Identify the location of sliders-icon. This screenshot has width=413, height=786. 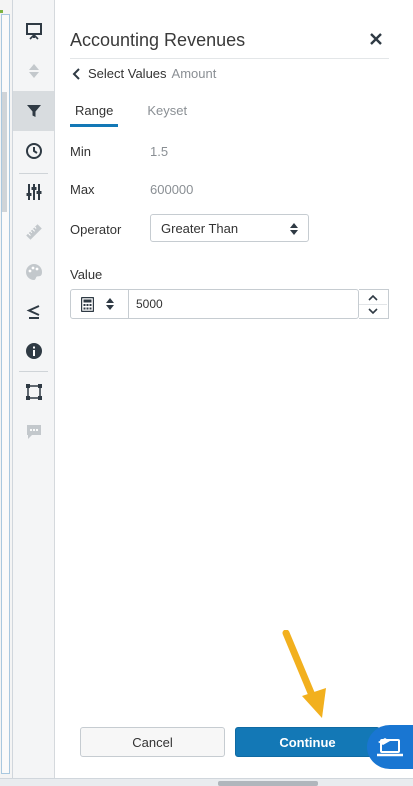
(33, 192).